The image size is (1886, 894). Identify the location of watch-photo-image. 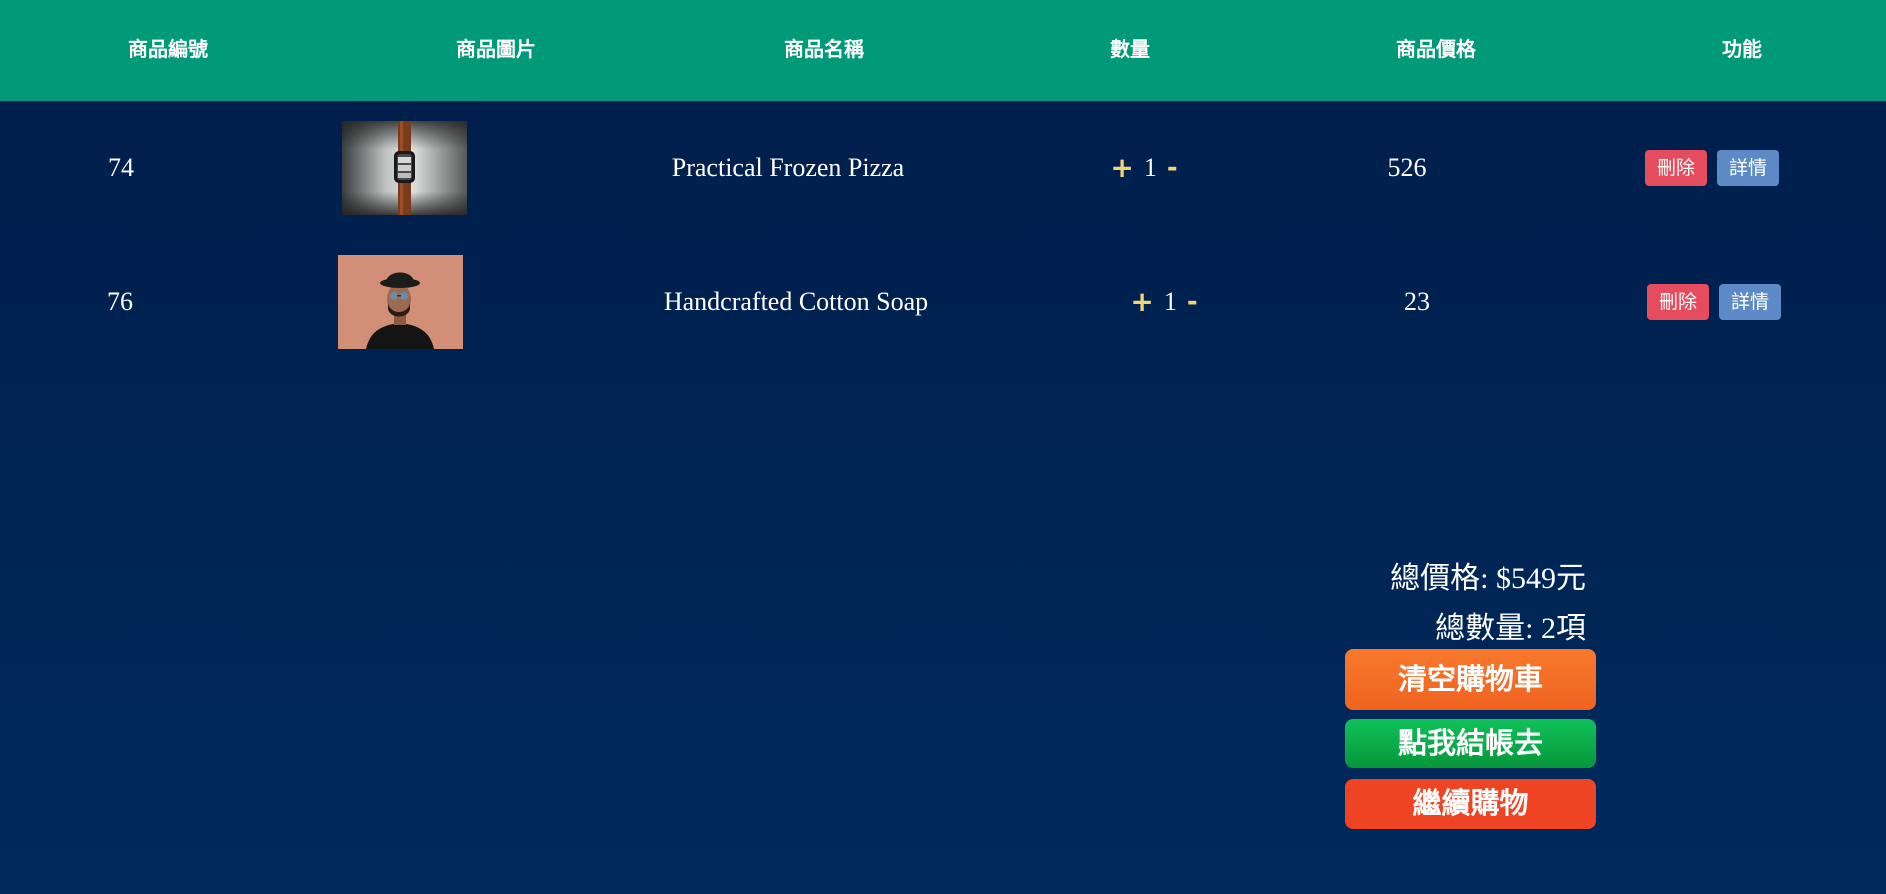
(404, 168).